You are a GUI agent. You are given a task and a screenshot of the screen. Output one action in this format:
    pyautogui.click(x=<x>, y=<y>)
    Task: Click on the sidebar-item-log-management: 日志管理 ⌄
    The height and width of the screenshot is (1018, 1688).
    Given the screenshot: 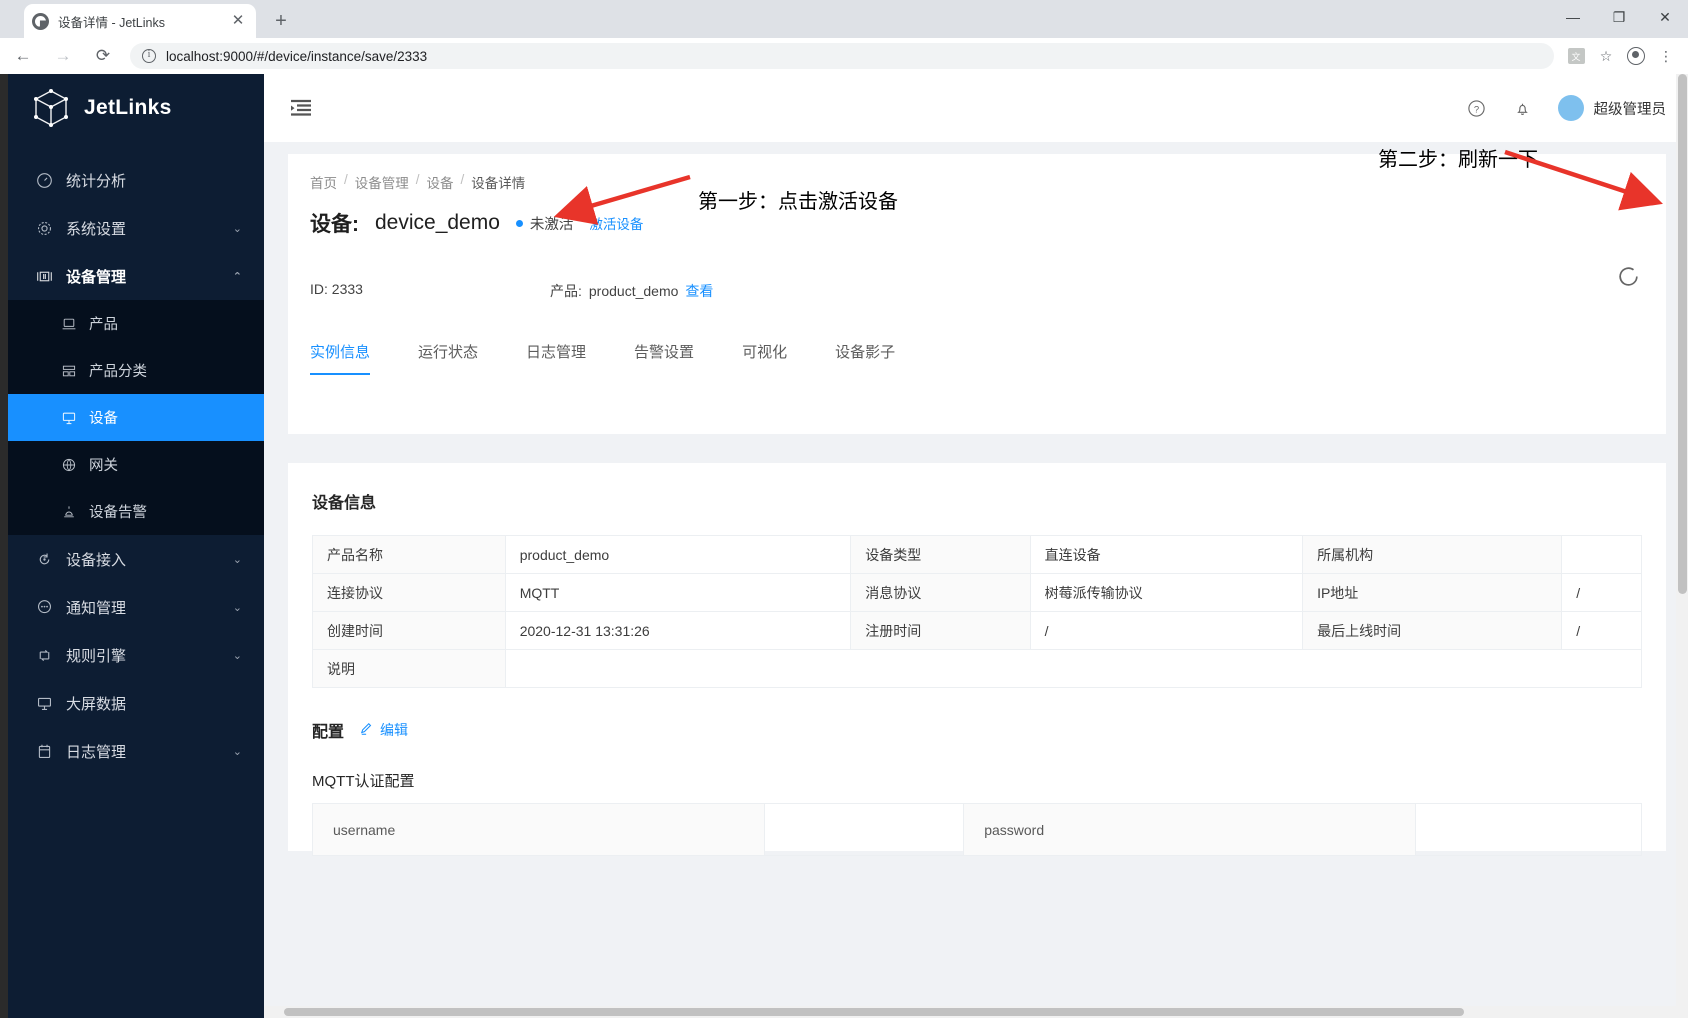 What is the action you would take?
    pyautogui.click(x=136, y=751)
    